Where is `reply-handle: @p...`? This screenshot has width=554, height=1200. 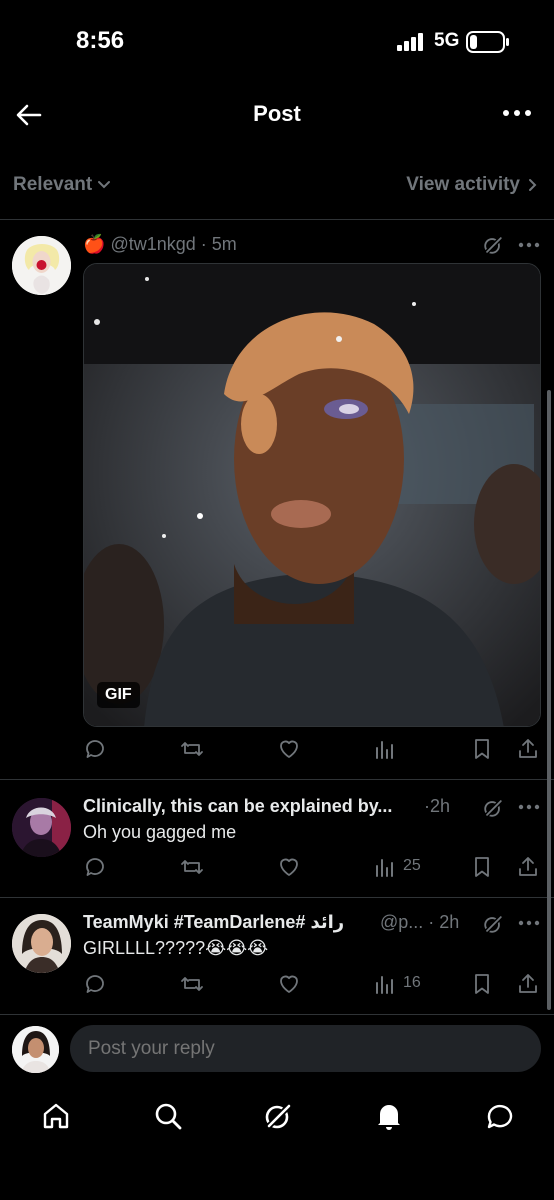 reply-handle: @p... is located at coordinates (401, 922).